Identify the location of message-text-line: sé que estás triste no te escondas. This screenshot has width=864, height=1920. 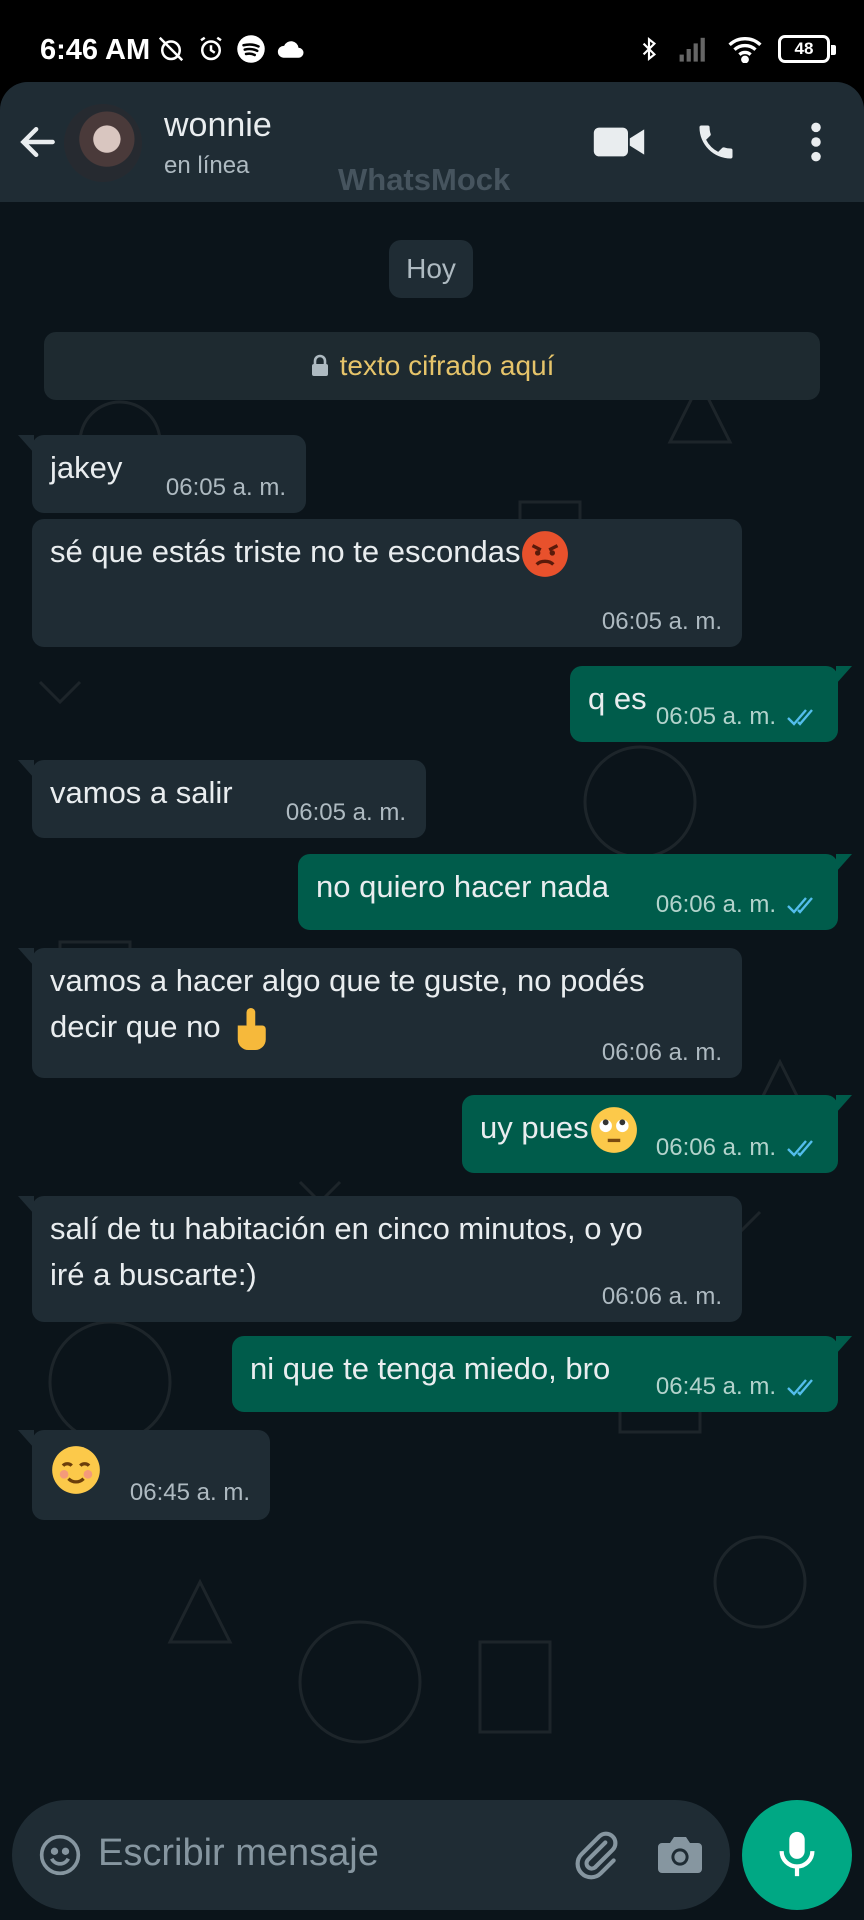
(310, 554).